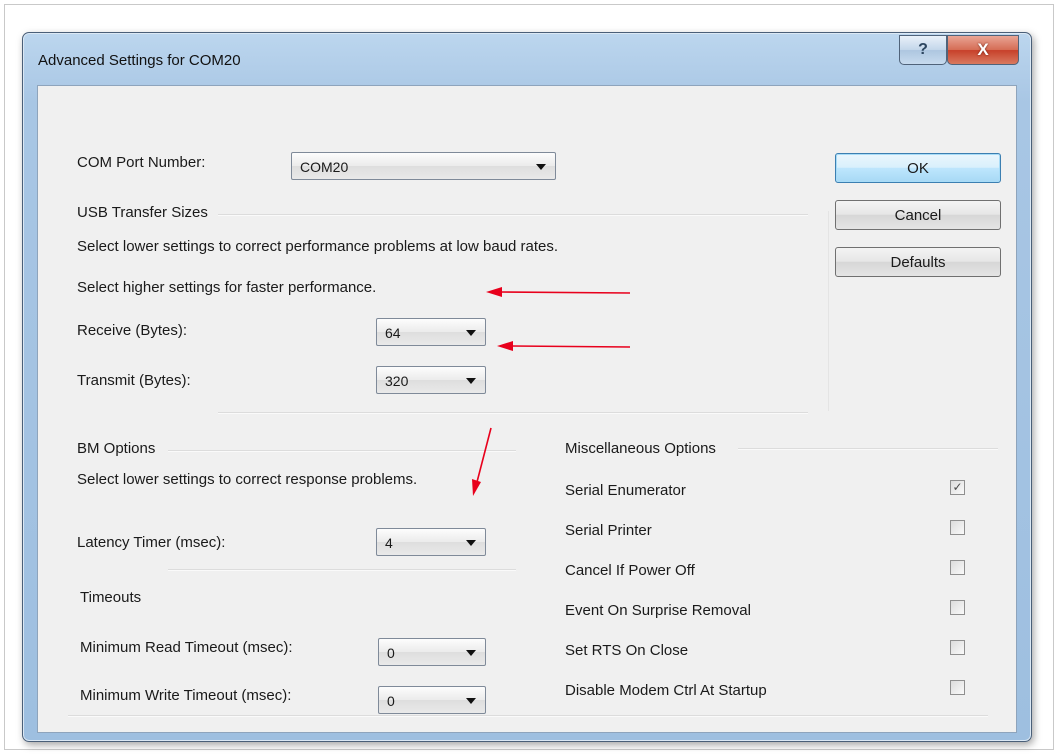 The width and height of the screenshot is (1060, 754). What do you see at coordinates (957, 527) in the screenshot?
I see `serial-printer-checkbox` at bounding box center [957, 527].